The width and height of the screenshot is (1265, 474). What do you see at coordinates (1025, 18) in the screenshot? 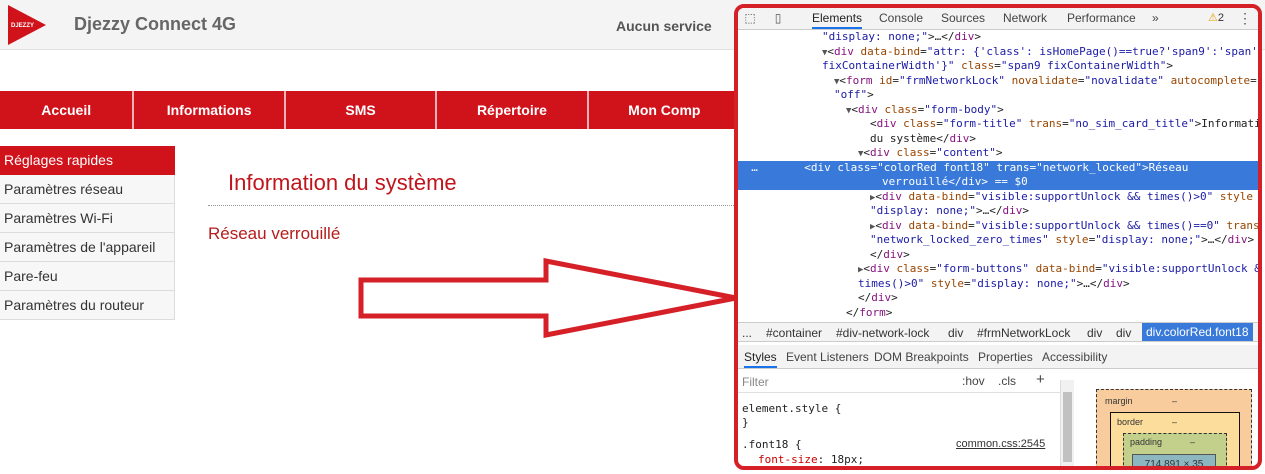
I see `tab-network: Network` at bounding box center [1025, 18].